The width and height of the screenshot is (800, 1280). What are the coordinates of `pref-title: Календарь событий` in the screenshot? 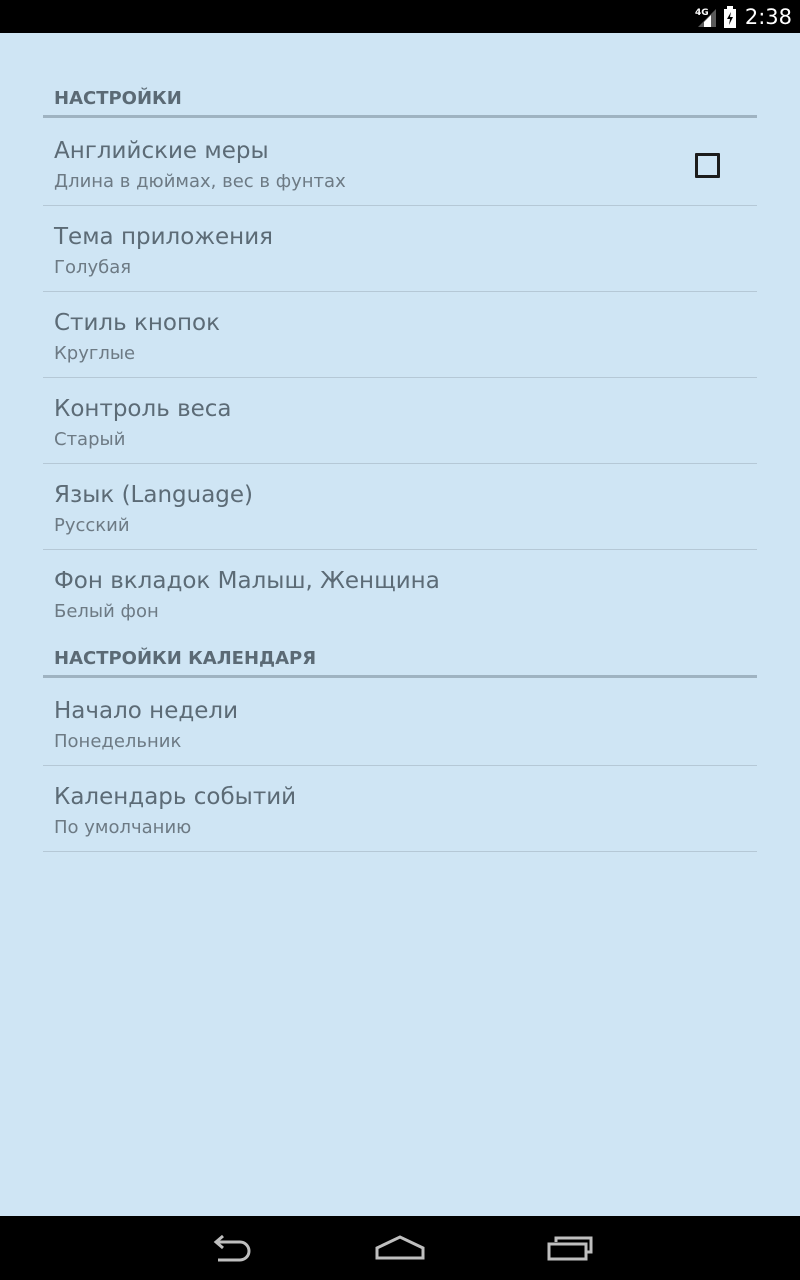 It's located at (175, 797).